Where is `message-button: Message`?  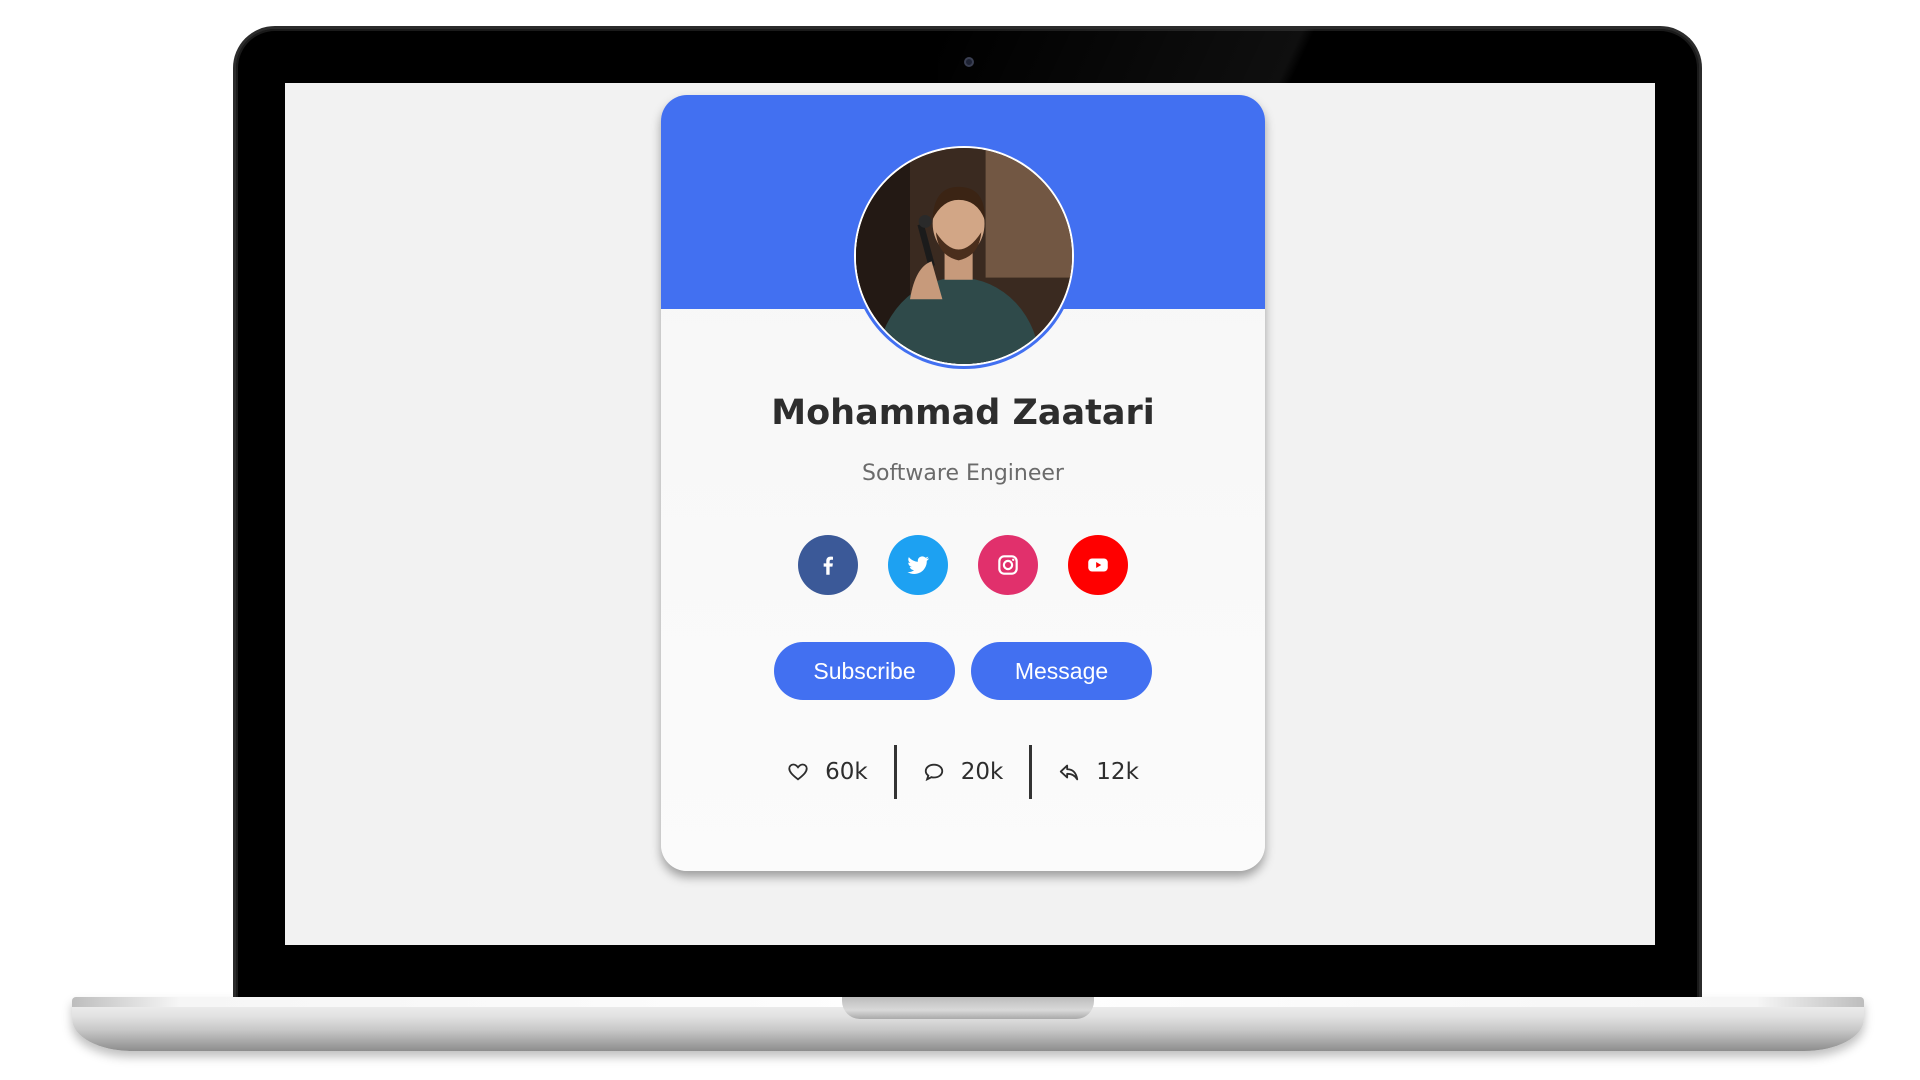
message-button: Message is located at coordinates (1061, 671).